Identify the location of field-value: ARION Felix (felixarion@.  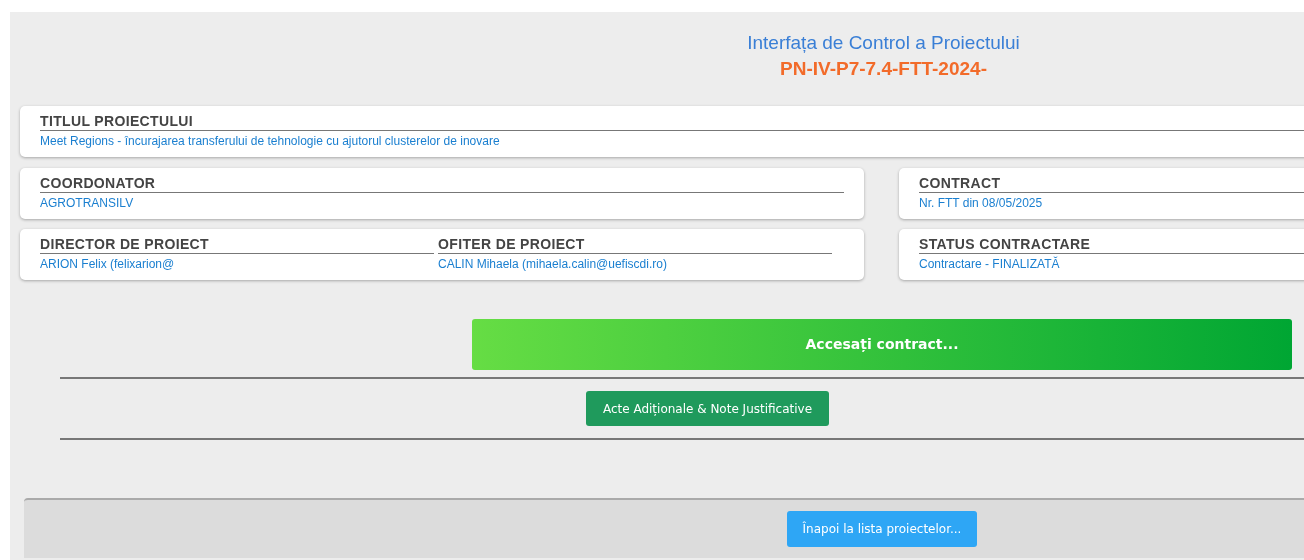
(108, 264).